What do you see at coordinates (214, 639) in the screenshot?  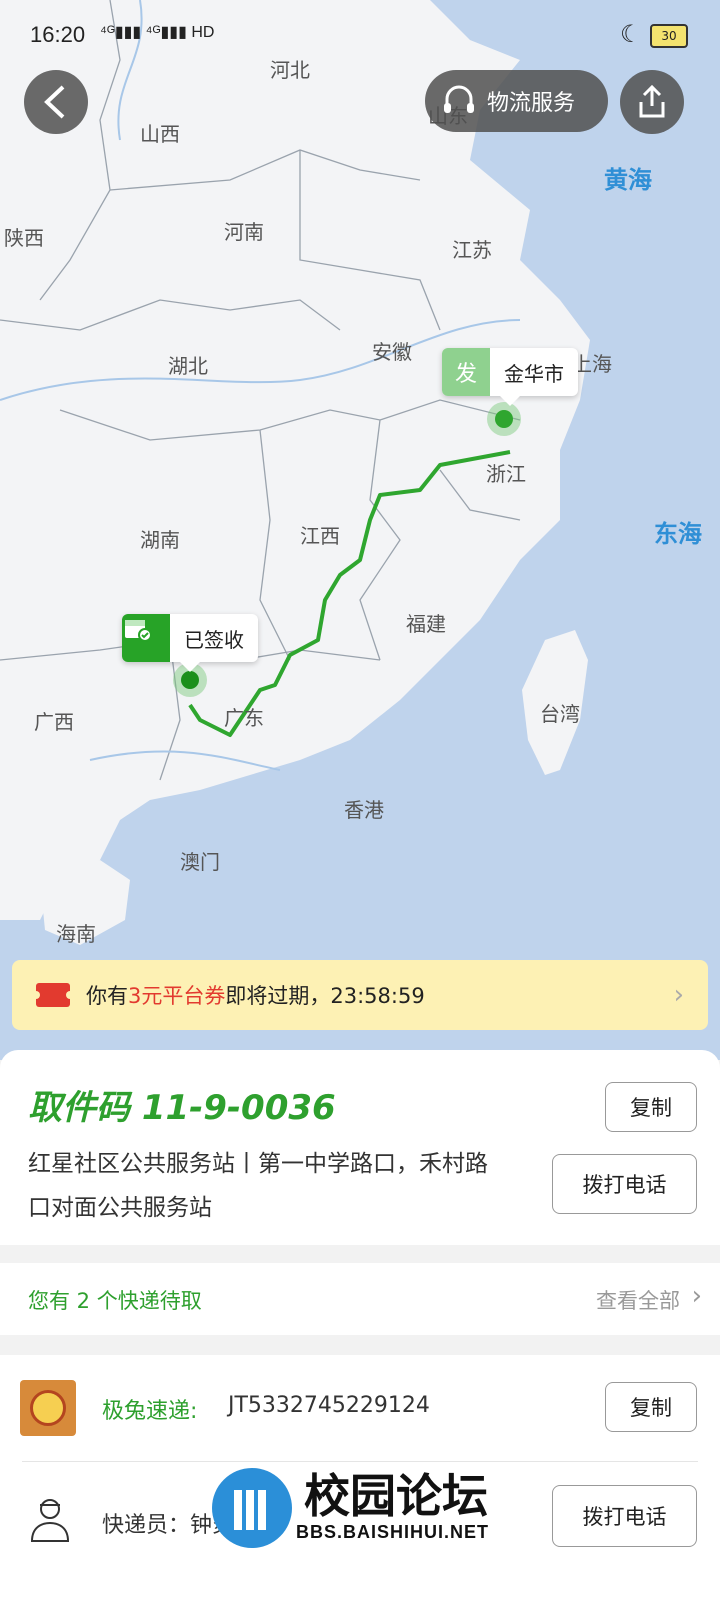 I see `destination-status: 已签收` at bounding box center [214, 639].